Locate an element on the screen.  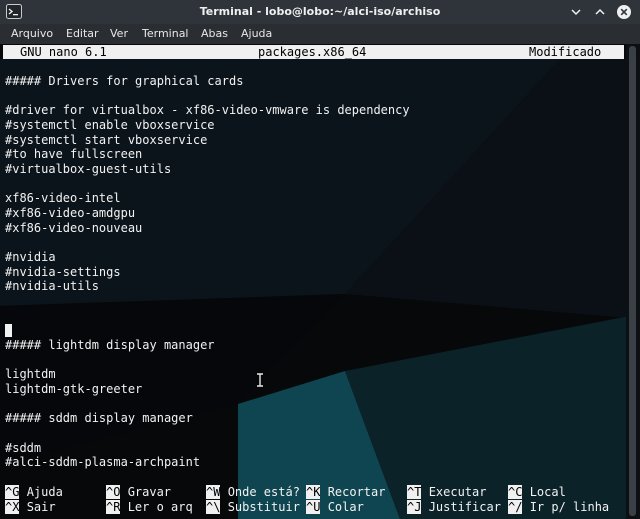
nano-filename: packages.x86_64 is located at coordinates (312, 52).